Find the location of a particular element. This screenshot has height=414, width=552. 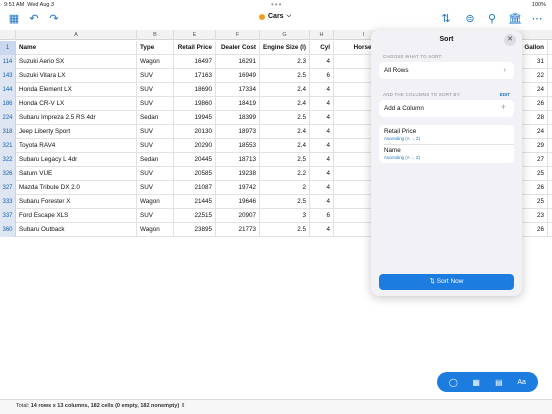

filter-icon: ⊜ is located at coordinates (470, 19).